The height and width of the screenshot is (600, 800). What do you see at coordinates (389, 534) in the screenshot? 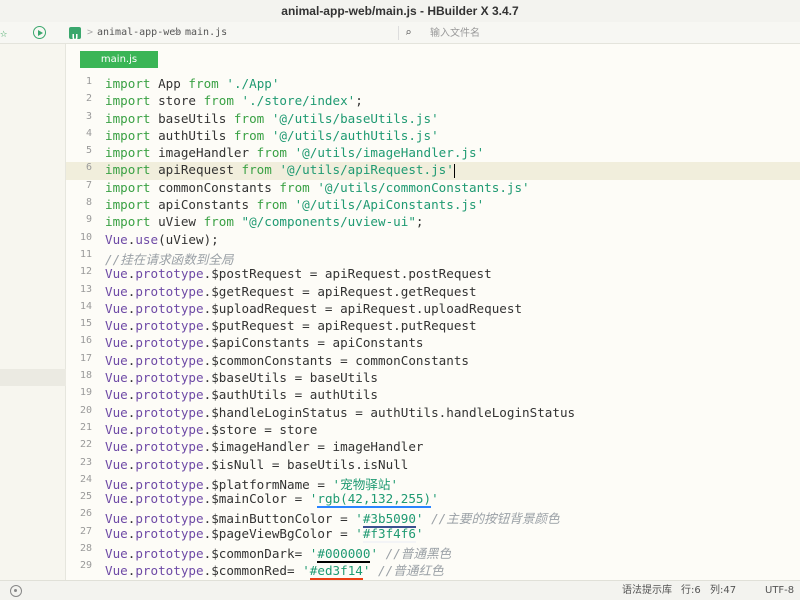
I see `color-value: #f3f4f6` at bounding box center [389, 534].